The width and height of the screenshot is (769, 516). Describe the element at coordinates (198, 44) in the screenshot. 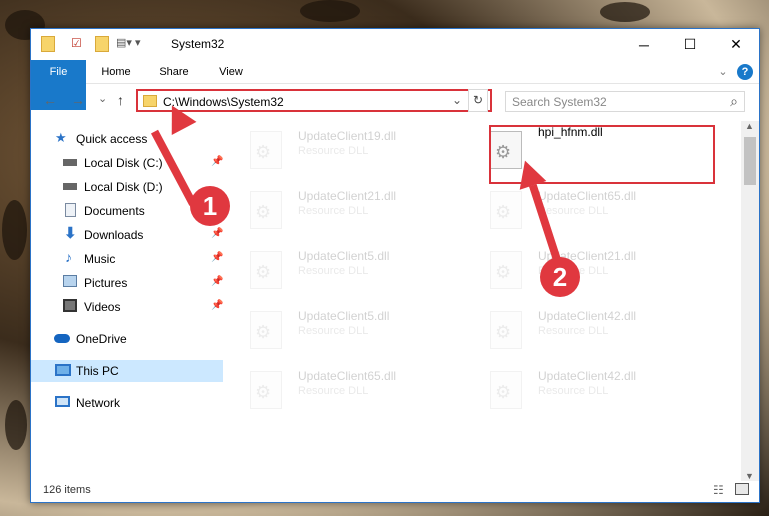

I see `window-title: System32` at that location.